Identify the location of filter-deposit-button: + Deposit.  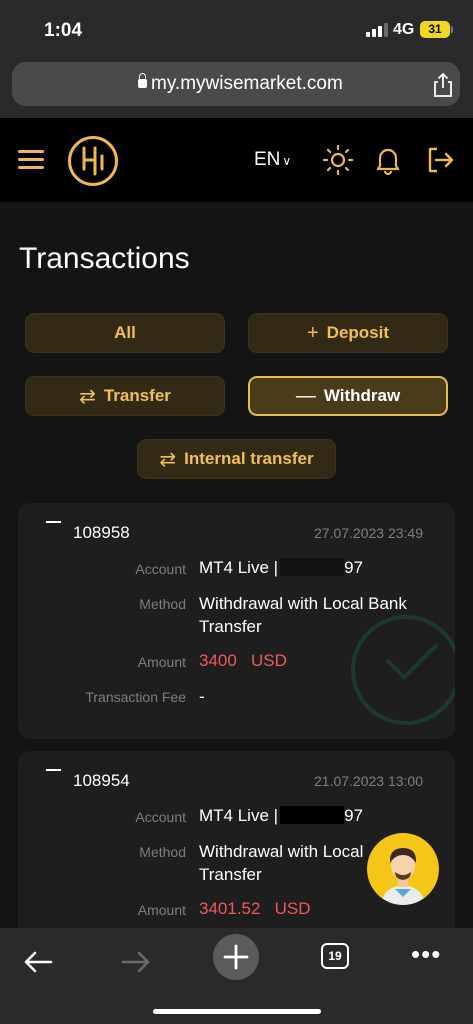
(348, 333).